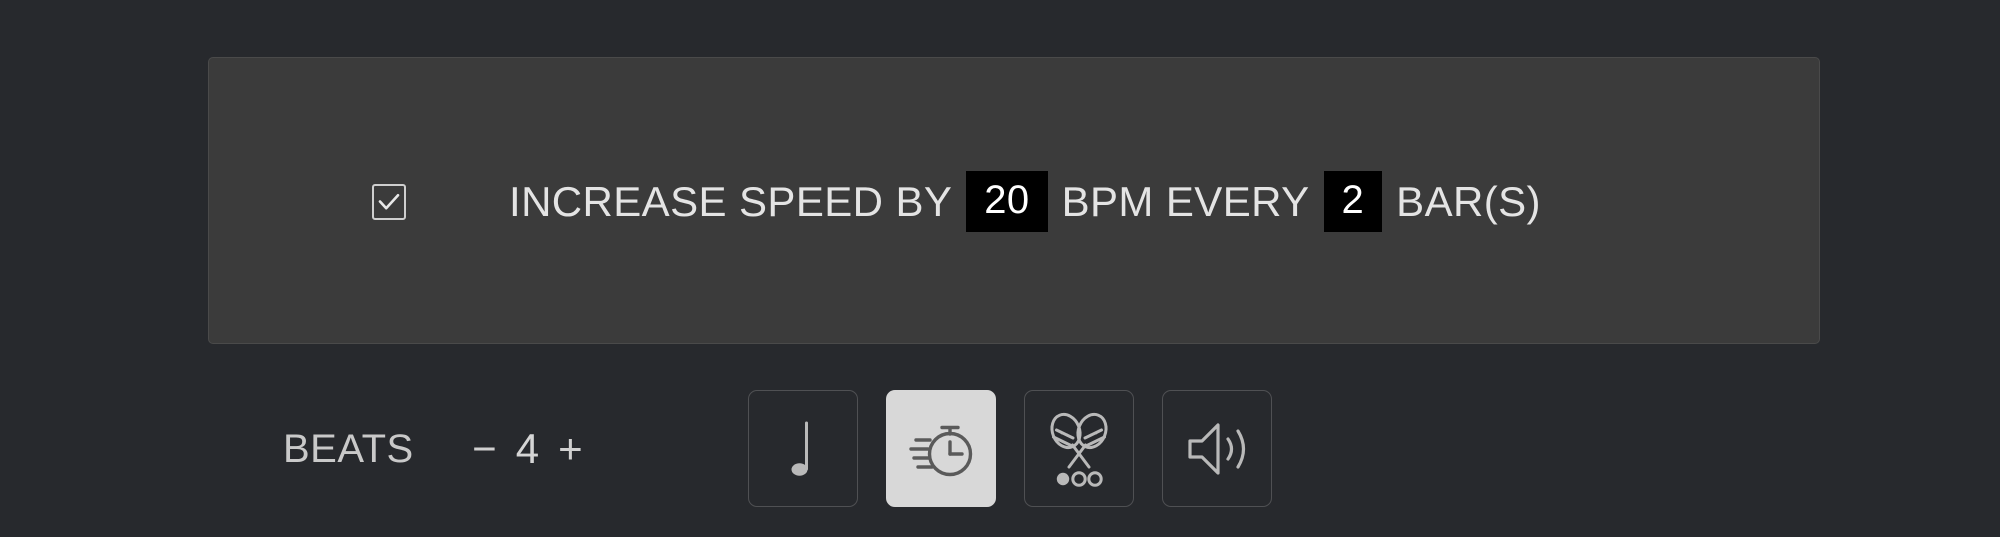 Image resolution: width=2000 pixels, height=537 pixels. What do you see at coordinates (435, 449) in the screenshot?
I see `beats-stepper: BEATS − 4 +` at bounding box center [435, 449].